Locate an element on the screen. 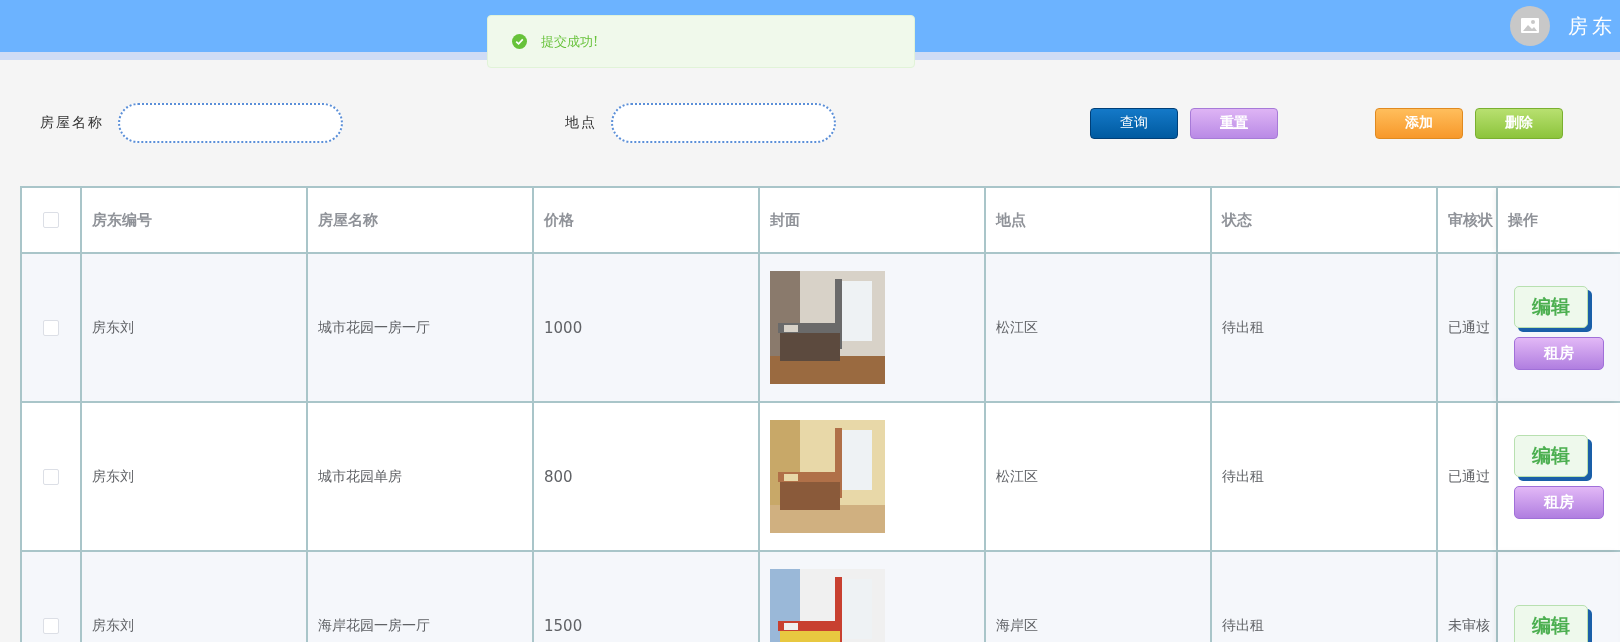 This screenshot has width=1620, height=642. column-header: 地点 is located at coordinates (1011, 220).